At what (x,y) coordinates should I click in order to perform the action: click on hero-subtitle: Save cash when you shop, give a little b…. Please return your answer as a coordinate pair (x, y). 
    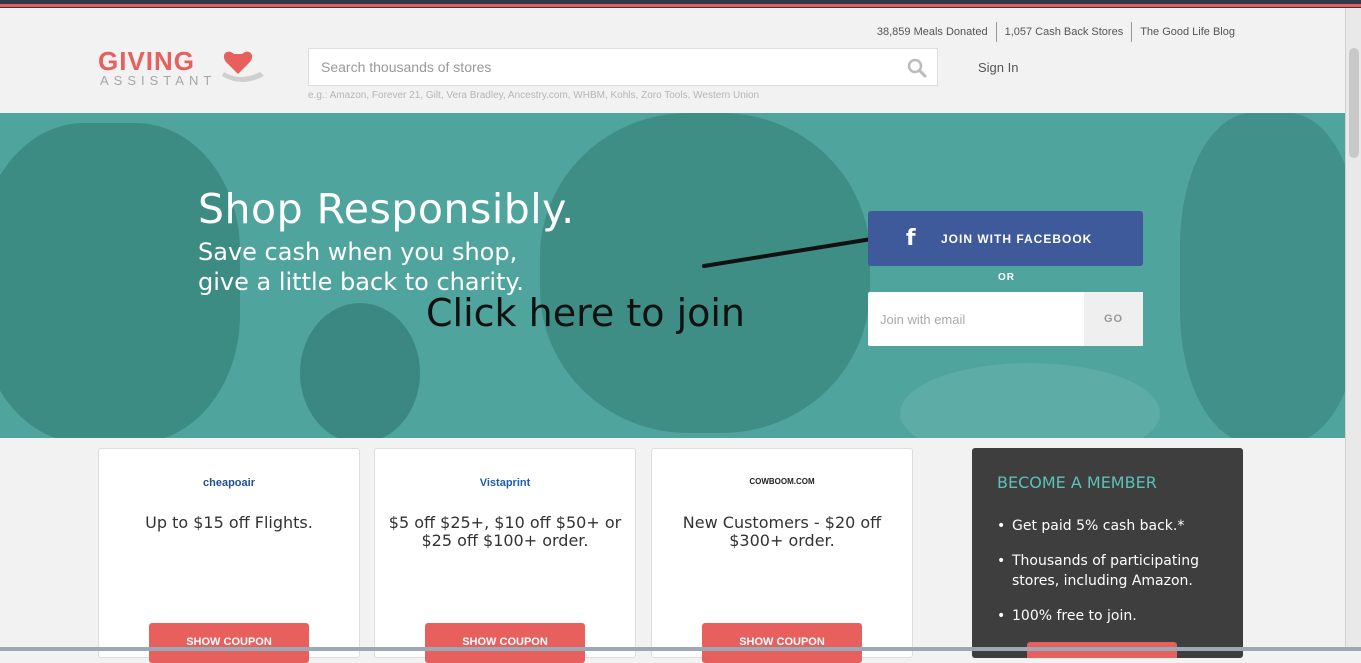
    Looking at the image, I should click on (361, 267).